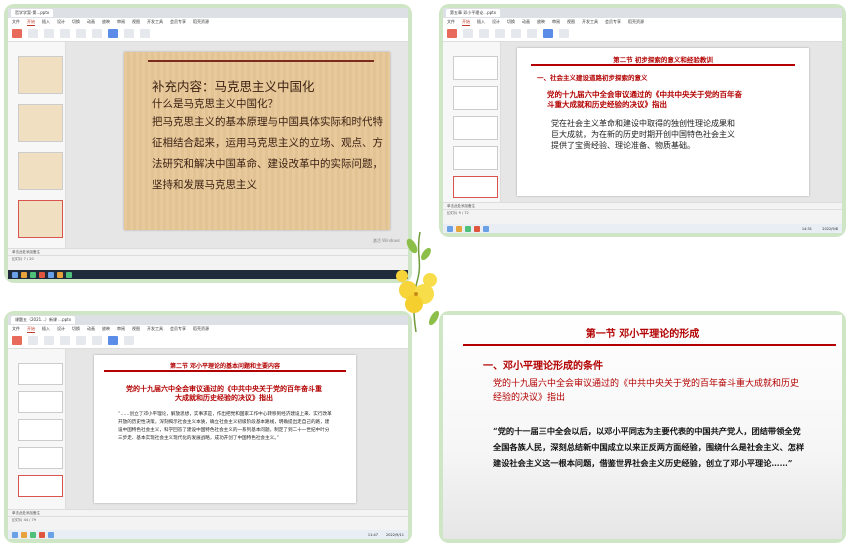 This screenshot has height=546, width=851. I want to click on document-tab: 第五章 邓小平理论...pptx, so click(473, 13).